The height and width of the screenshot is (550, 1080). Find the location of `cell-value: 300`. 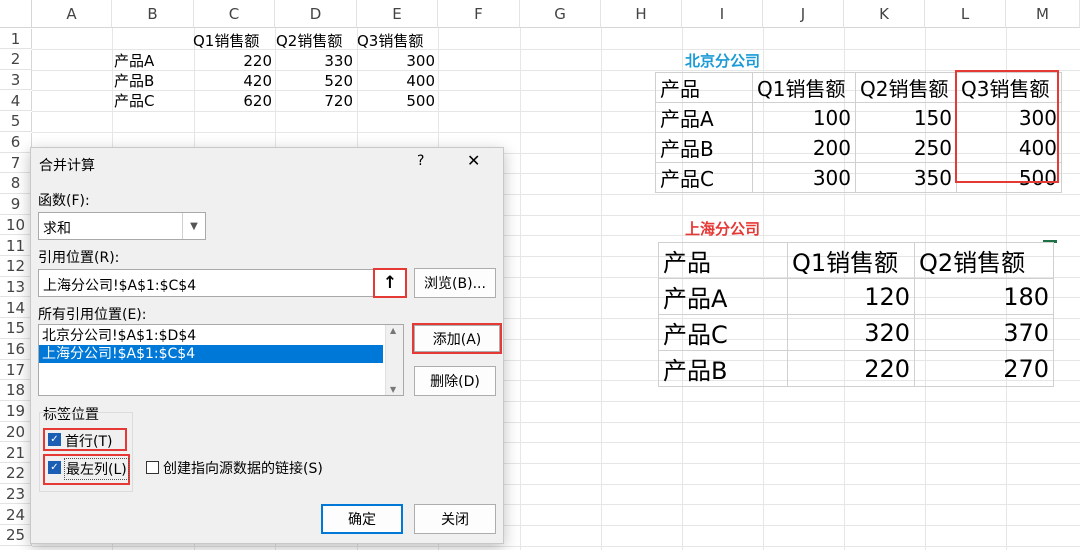

cell-value: 300 is located at coordinates (396, 61).